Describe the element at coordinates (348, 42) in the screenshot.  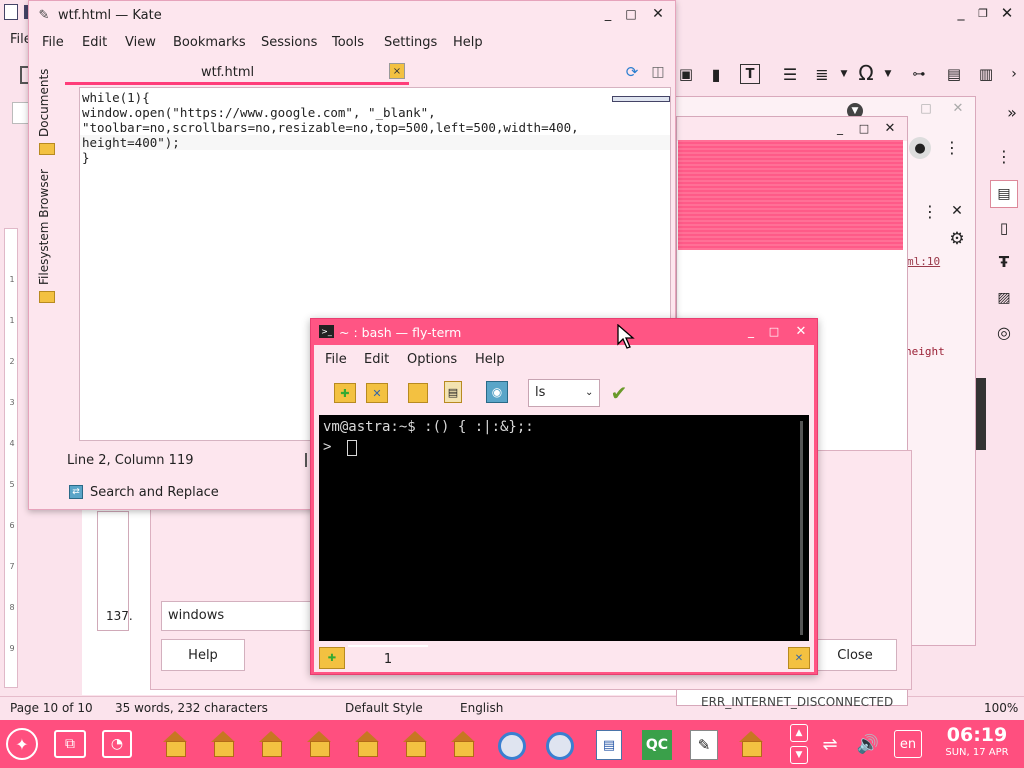
I see `menu-tools: Tools` at that location.